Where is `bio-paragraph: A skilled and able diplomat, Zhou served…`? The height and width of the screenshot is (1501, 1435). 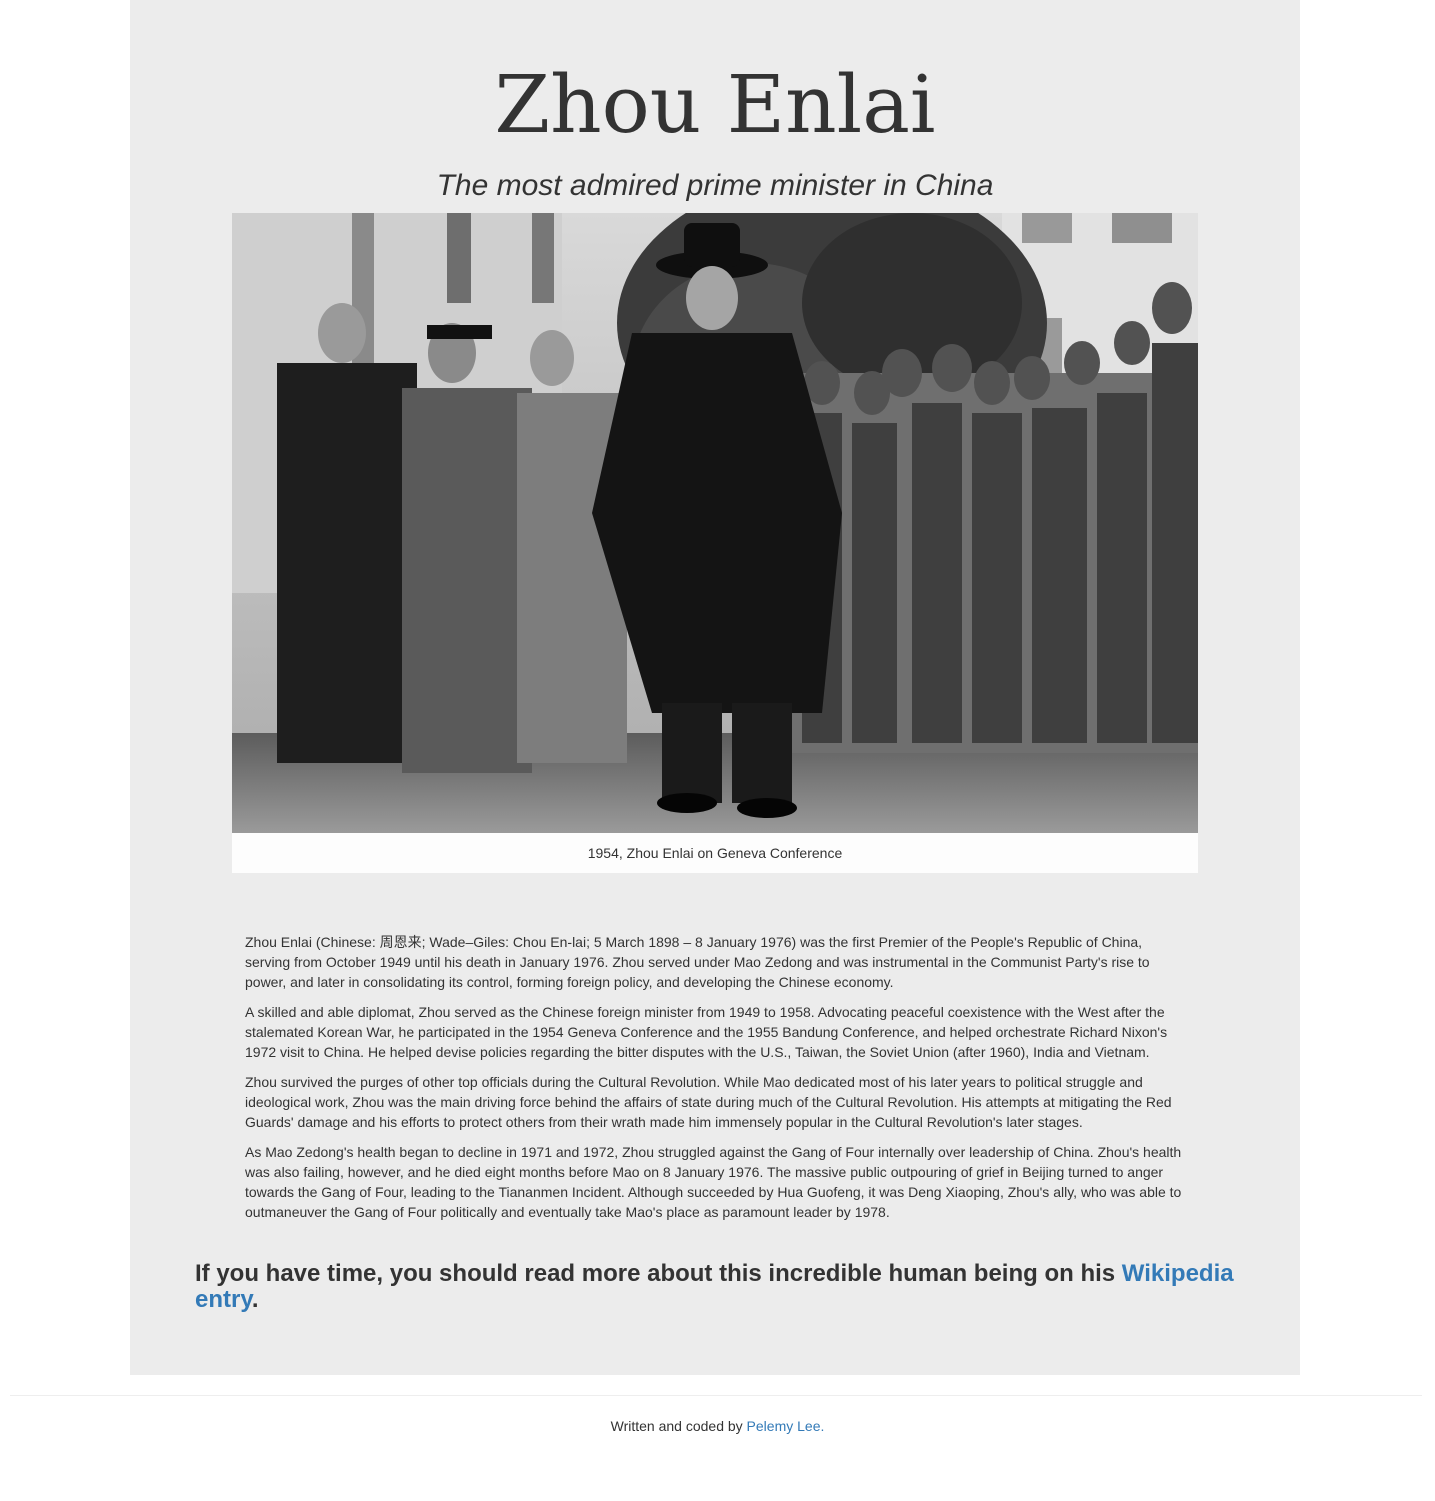 bio-paragraph: A skilled and able diplomat, Zhou served… is located at coordinates (706, 1032).